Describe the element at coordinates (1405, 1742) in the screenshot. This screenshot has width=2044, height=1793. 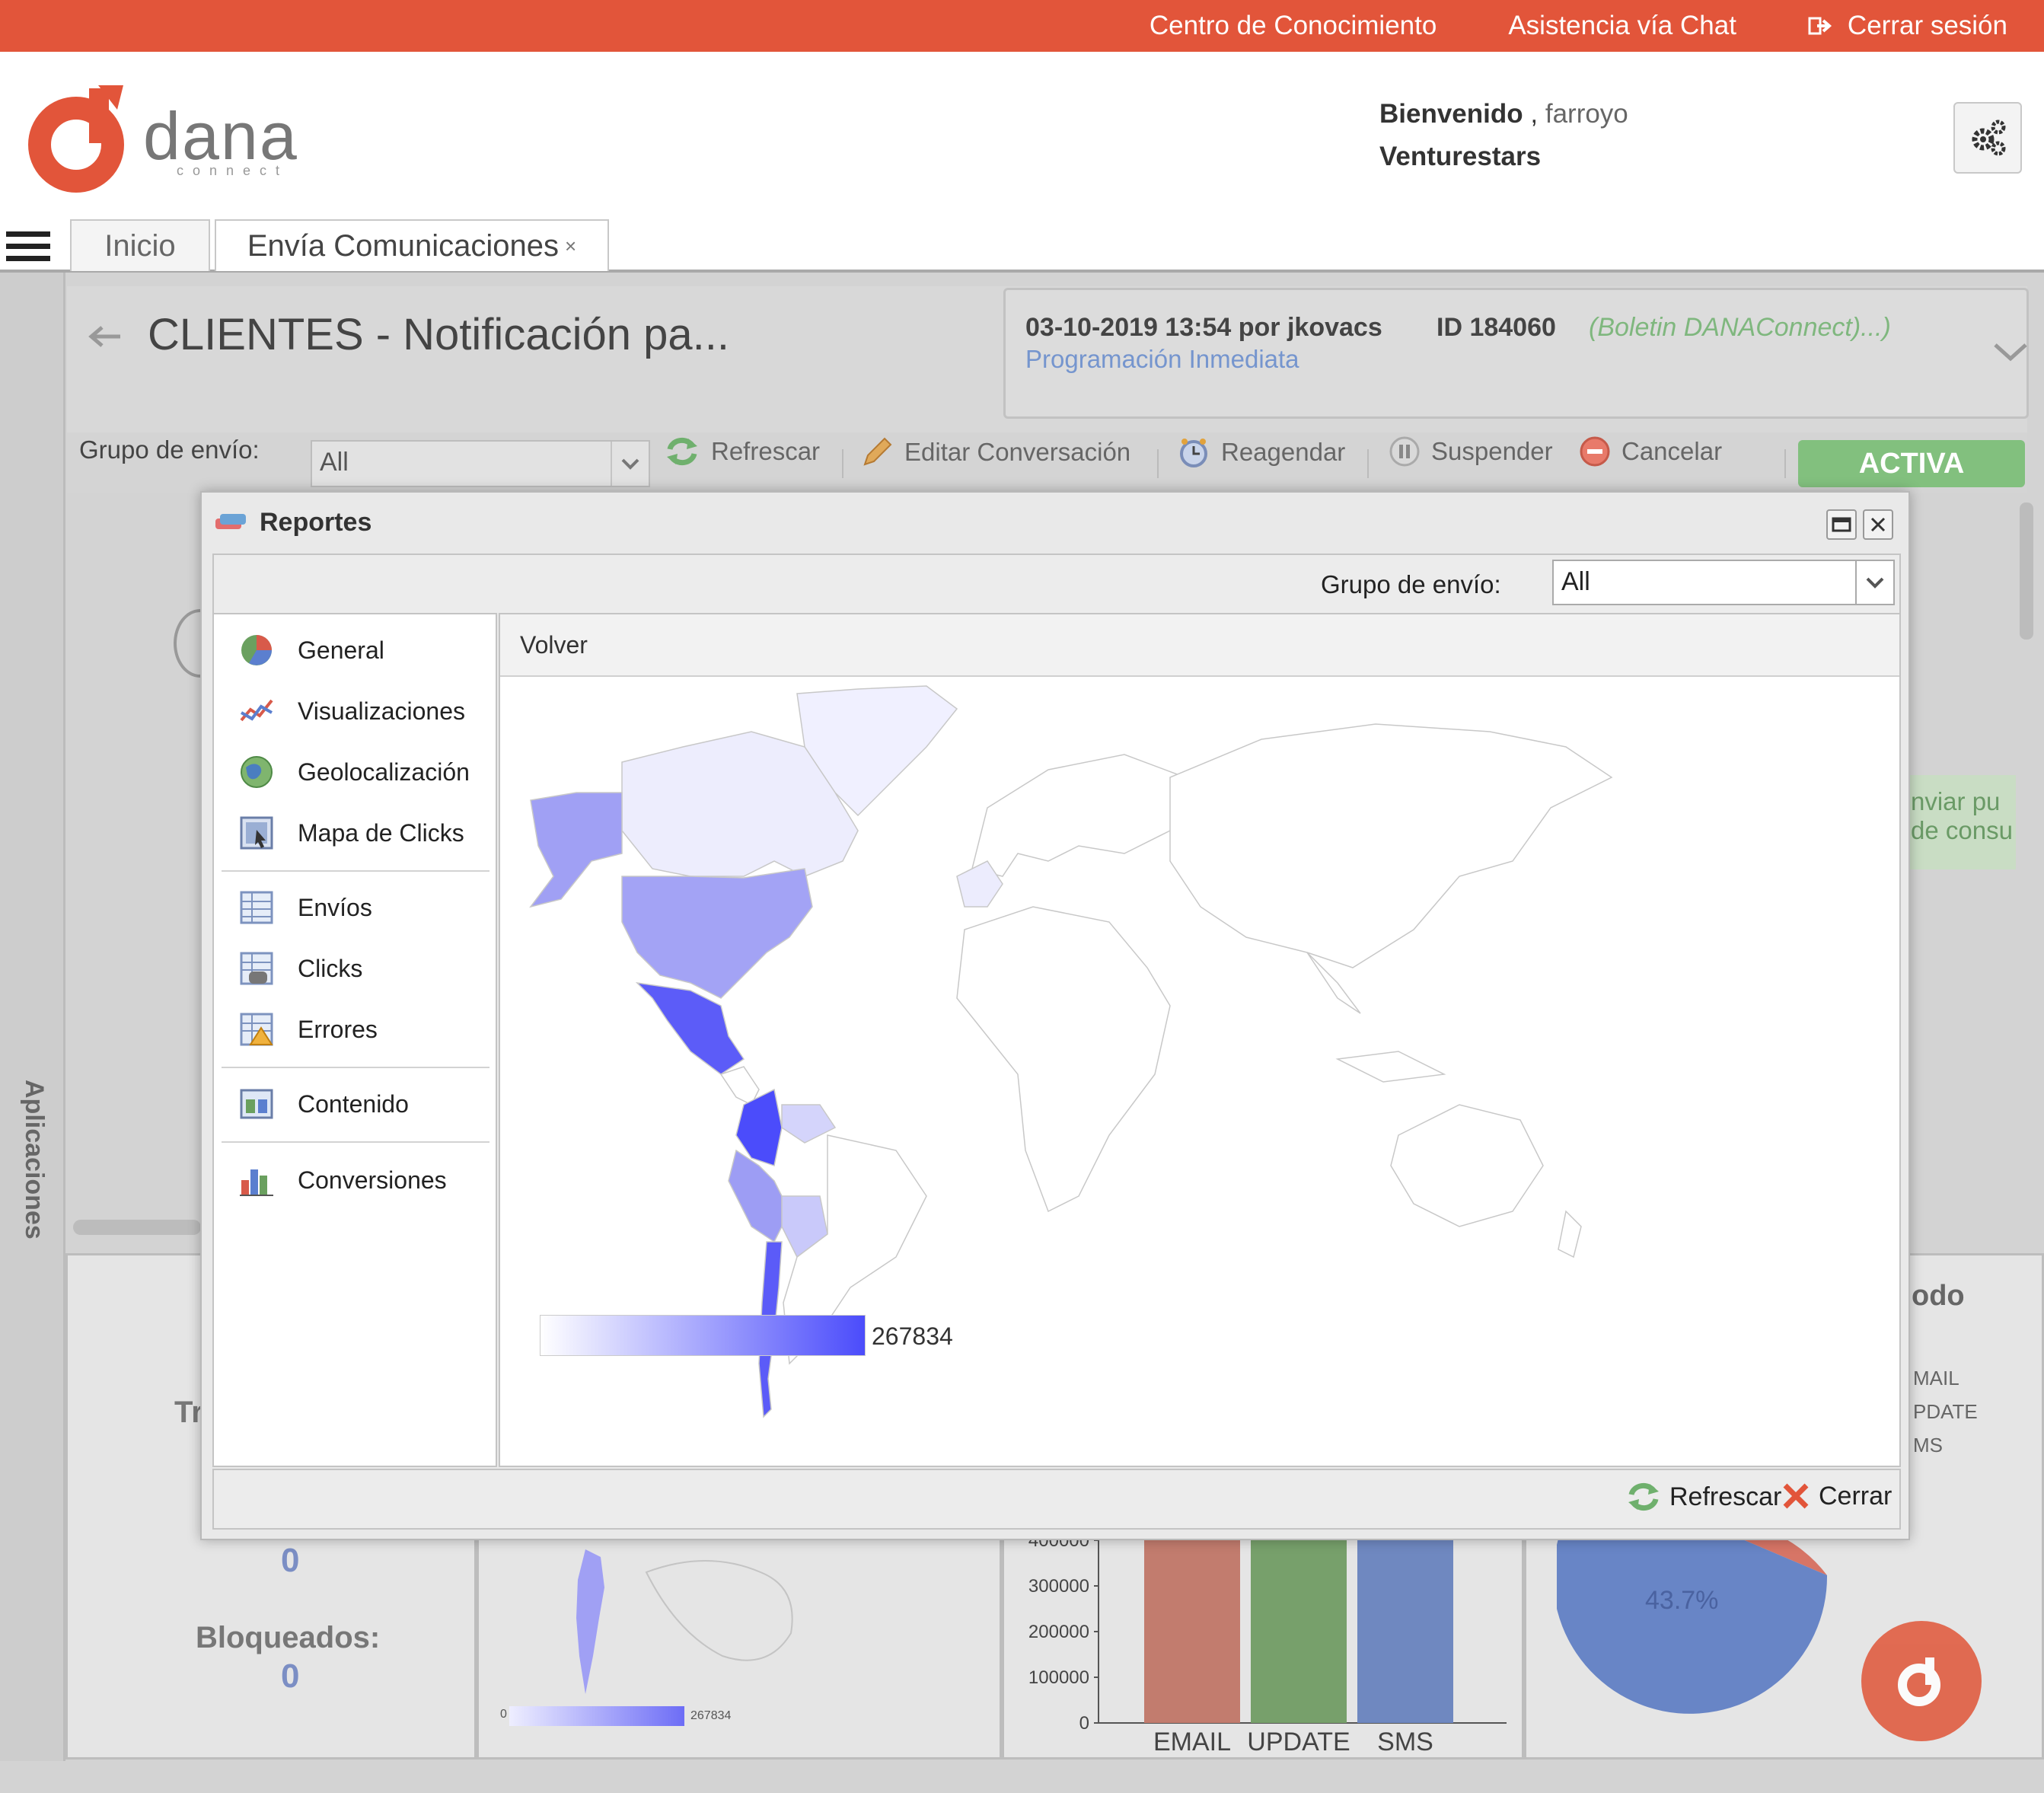
I see `x-category-label: SMS` at that location.